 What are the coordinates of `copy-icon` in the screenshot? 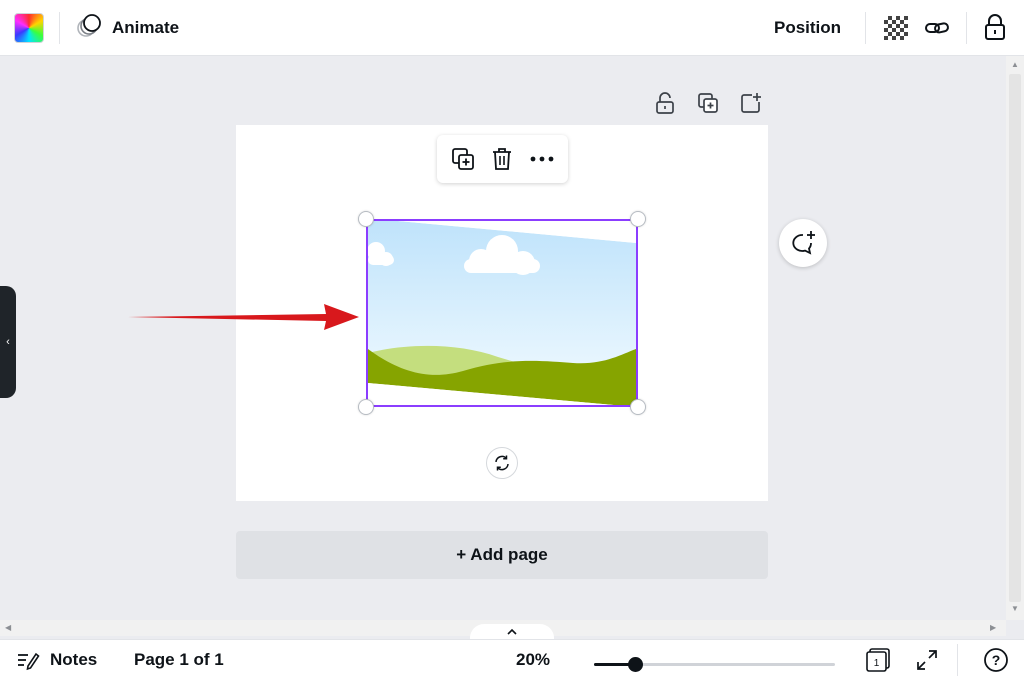 It's located at (462, 159).